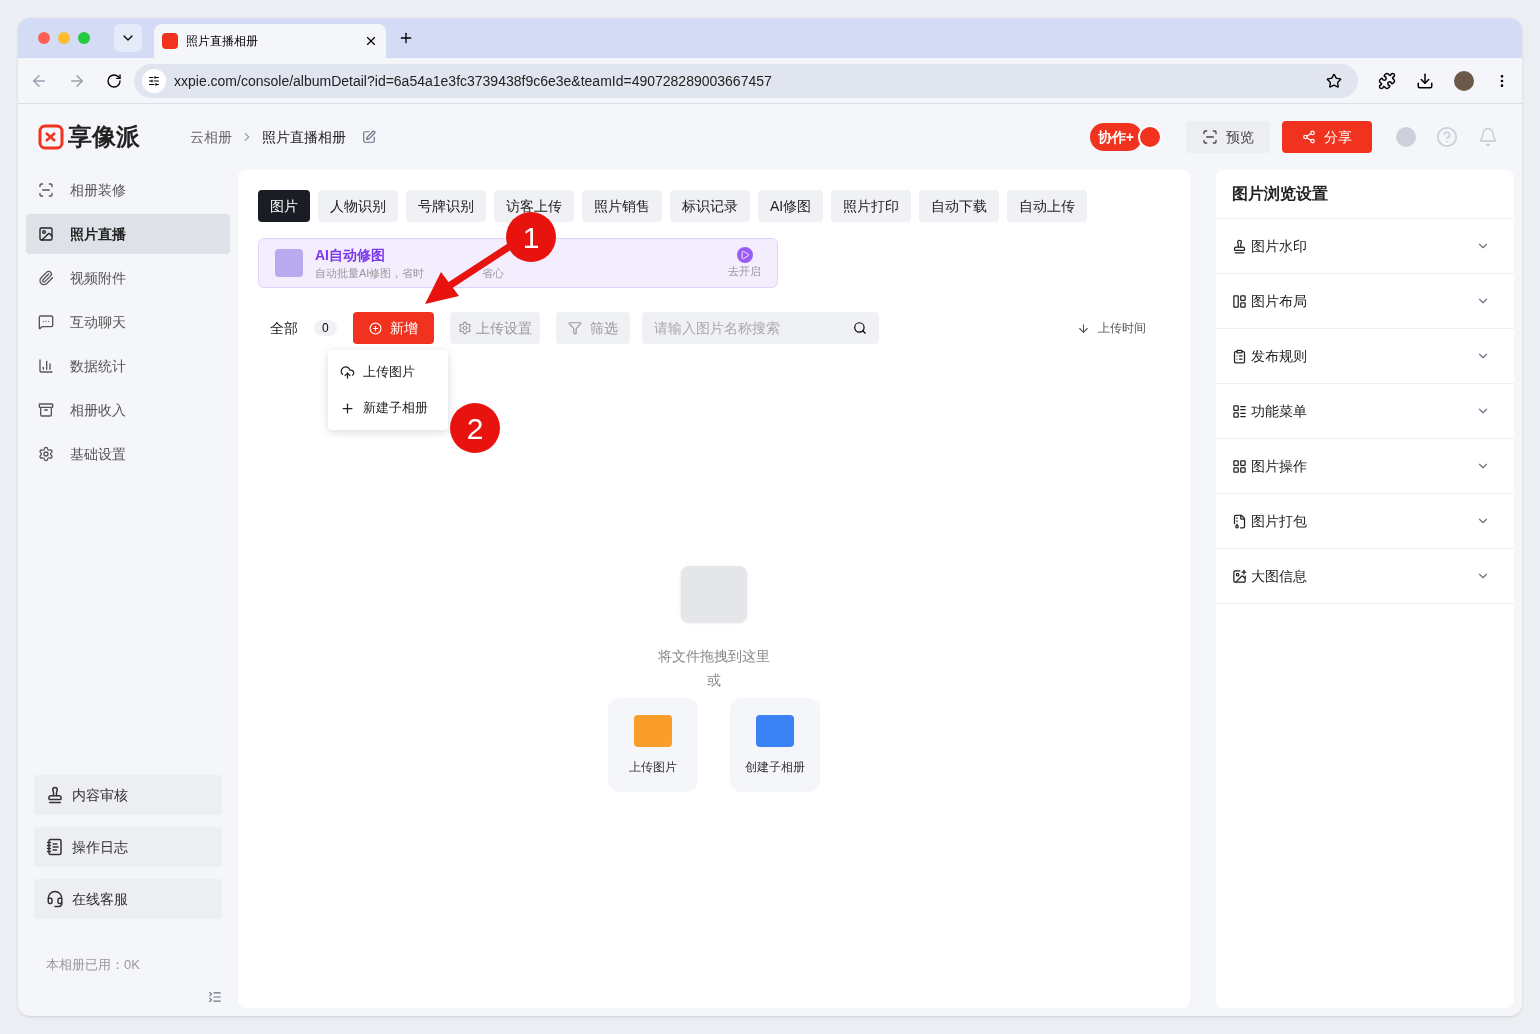  What do you see at coordinates (622, 206) in the screenshot?
I see `tab: 照片销售` at bounding box center [622, 206].